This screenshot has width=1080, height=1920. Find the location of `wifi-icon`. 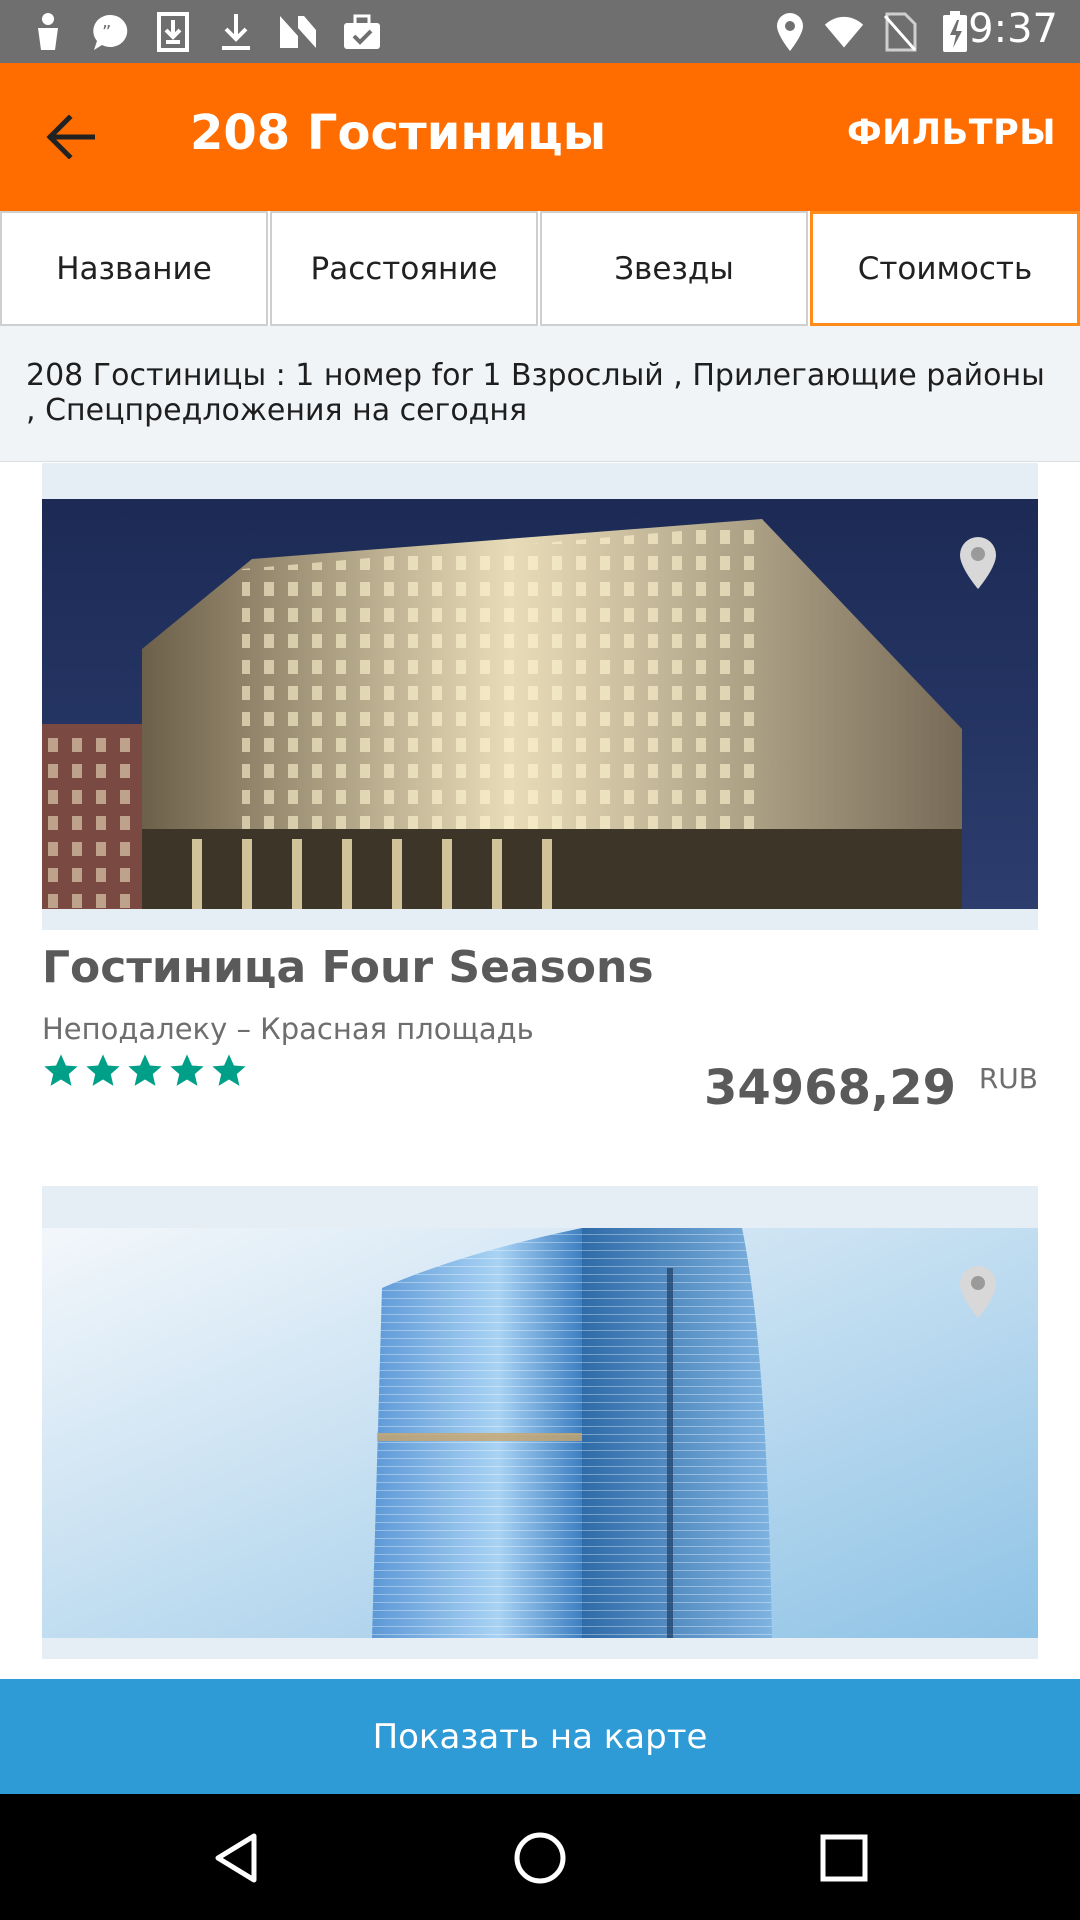

wifi-icon is located at coordinates (844, 32).